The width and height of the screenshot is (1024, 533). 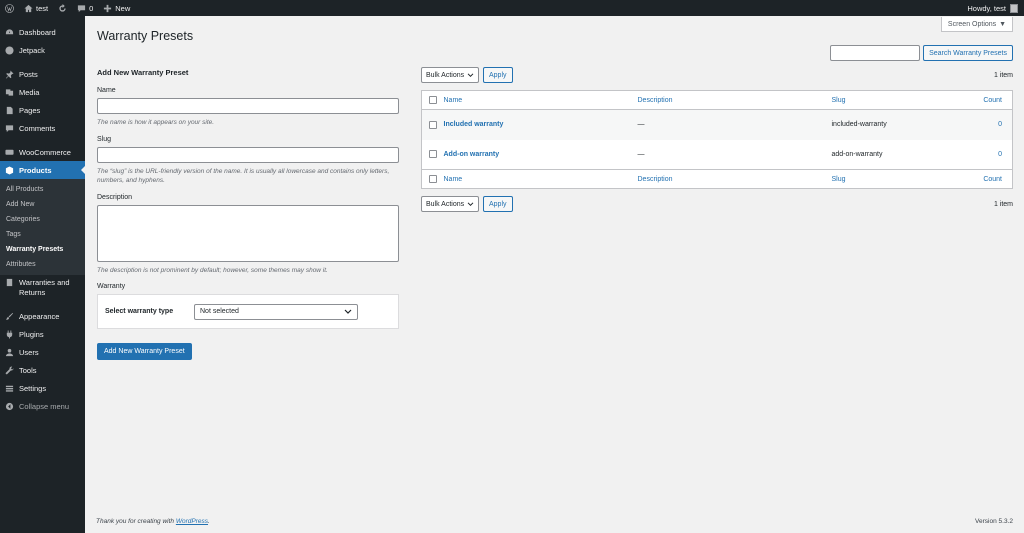 I want to click on pages-icon, so click(x=9, y=110).